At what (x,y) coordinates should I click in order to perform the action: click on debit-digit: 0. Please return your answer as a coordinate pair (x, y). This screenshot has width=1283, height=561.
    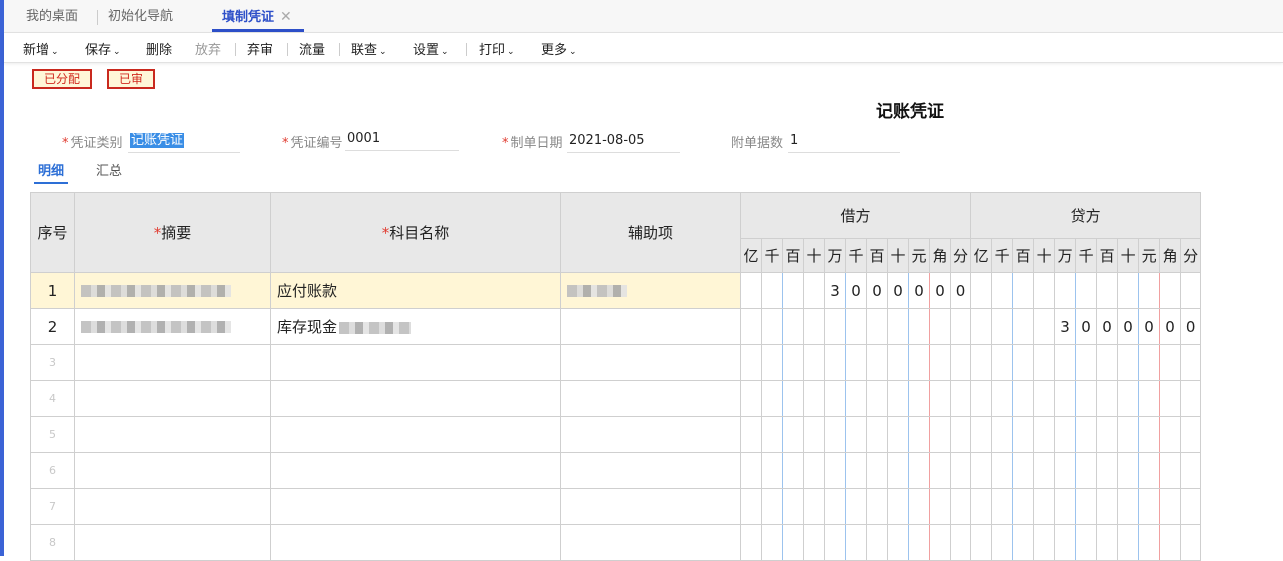
    Looking at the image, I should click on (856, 290).